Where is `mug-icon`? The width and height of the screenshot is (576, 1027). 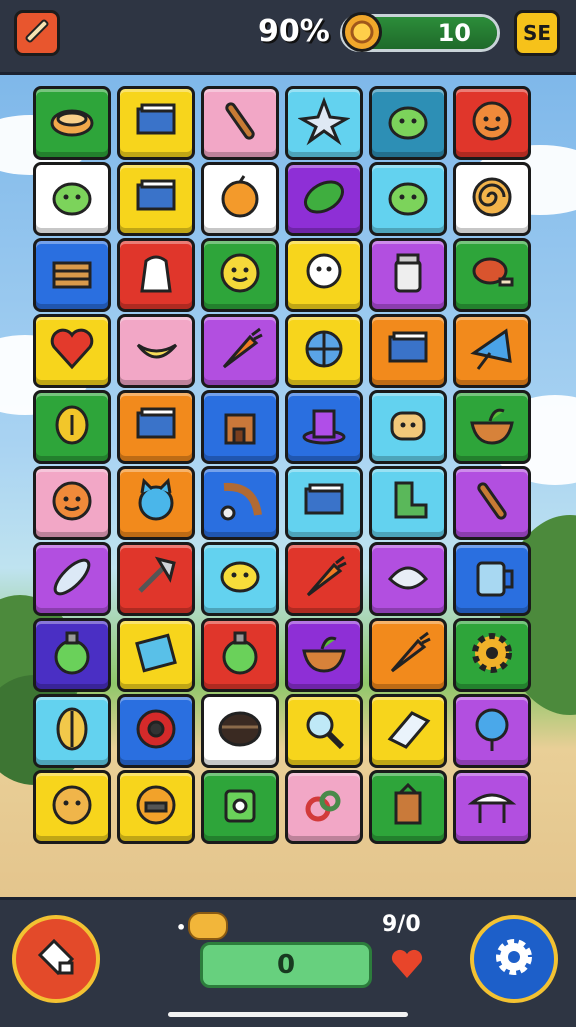
mug-icon is located at coordinates (492, 579).